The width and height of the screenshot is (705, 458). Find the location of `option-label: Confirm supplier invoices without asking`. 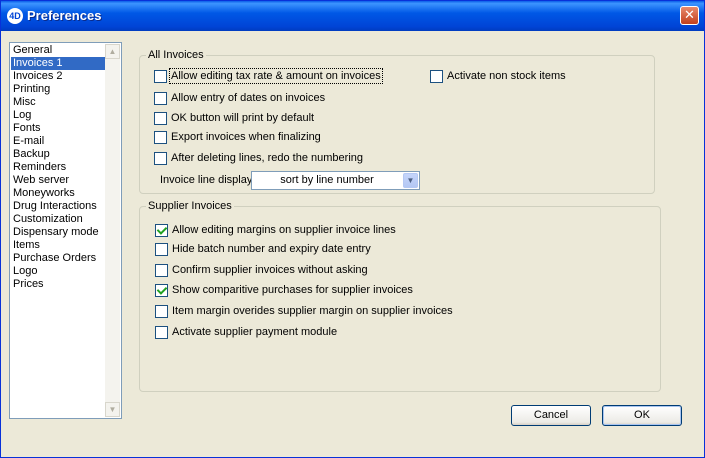

option-label: Confirm supplier invoices without asking is located at coordinates (270, 270).